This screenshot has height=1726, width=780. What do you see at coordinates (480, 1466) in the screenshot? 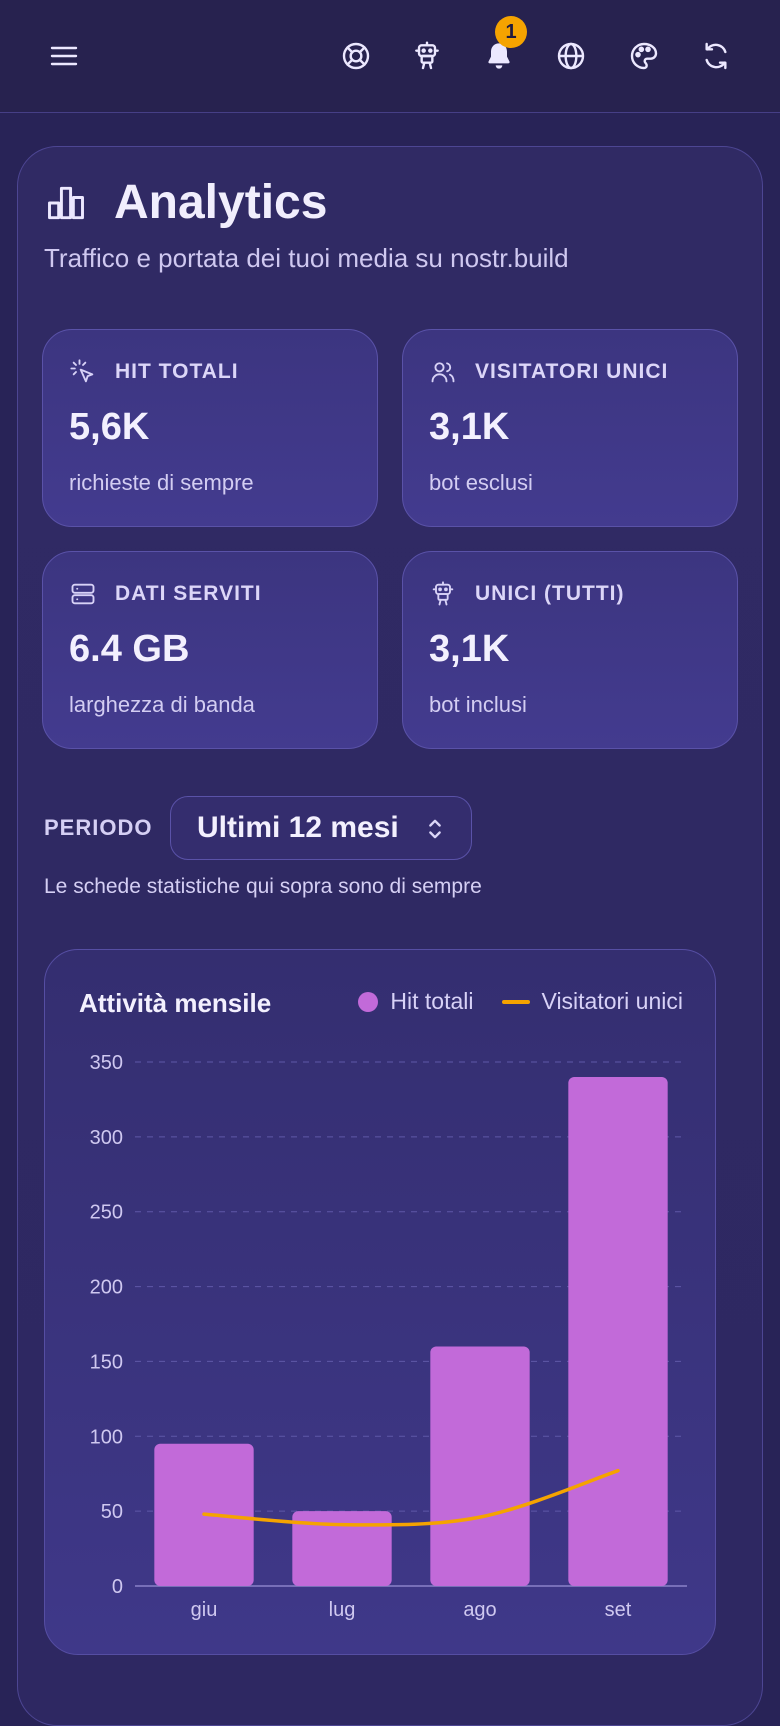
I see `bar-ago` at bounding box center [480, 1466].